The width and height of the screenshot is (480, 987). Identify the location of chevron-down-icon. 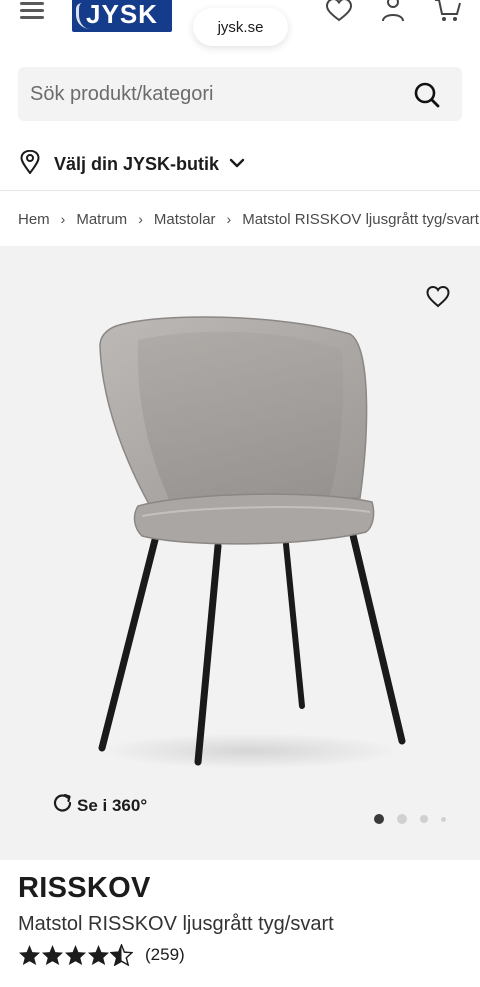
(237, 164).